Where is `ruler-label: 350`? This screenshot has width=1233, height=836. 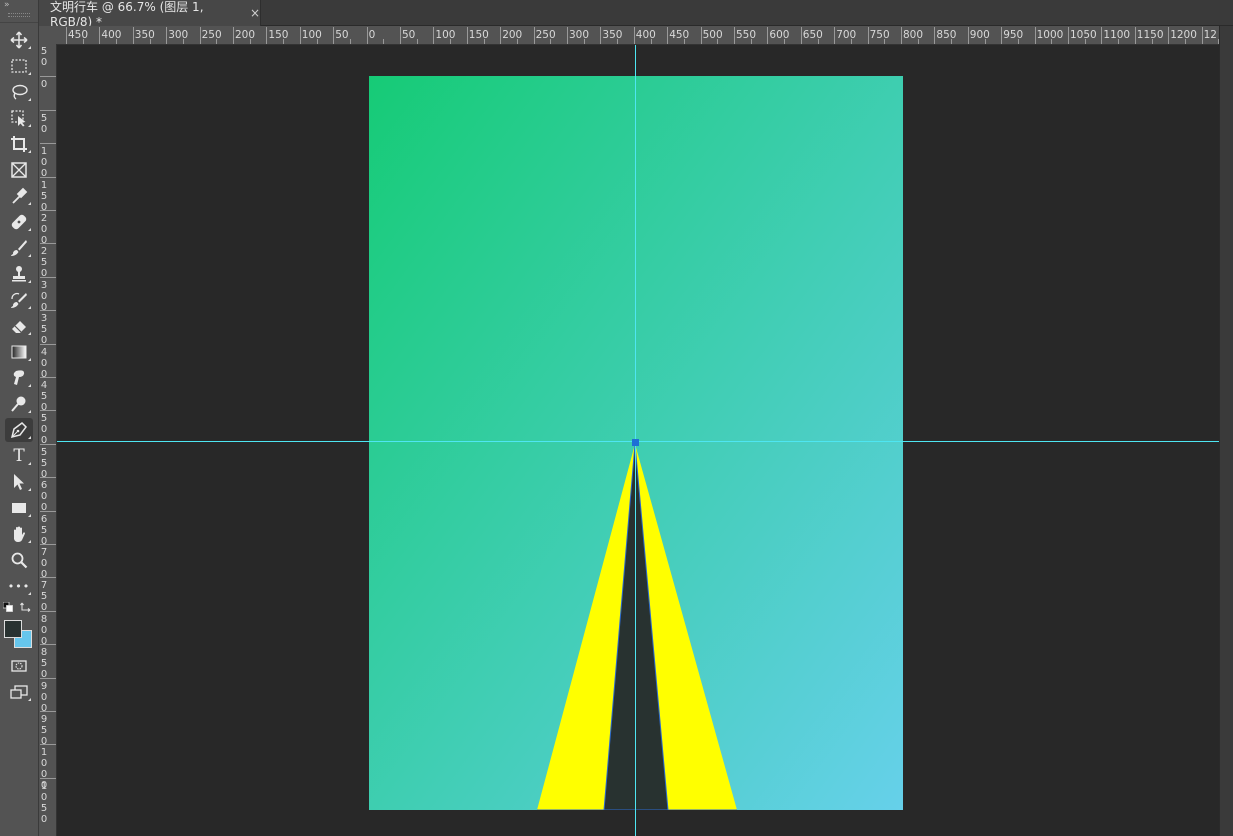
ruler-label: 350 is located at coordinates (612, 35).